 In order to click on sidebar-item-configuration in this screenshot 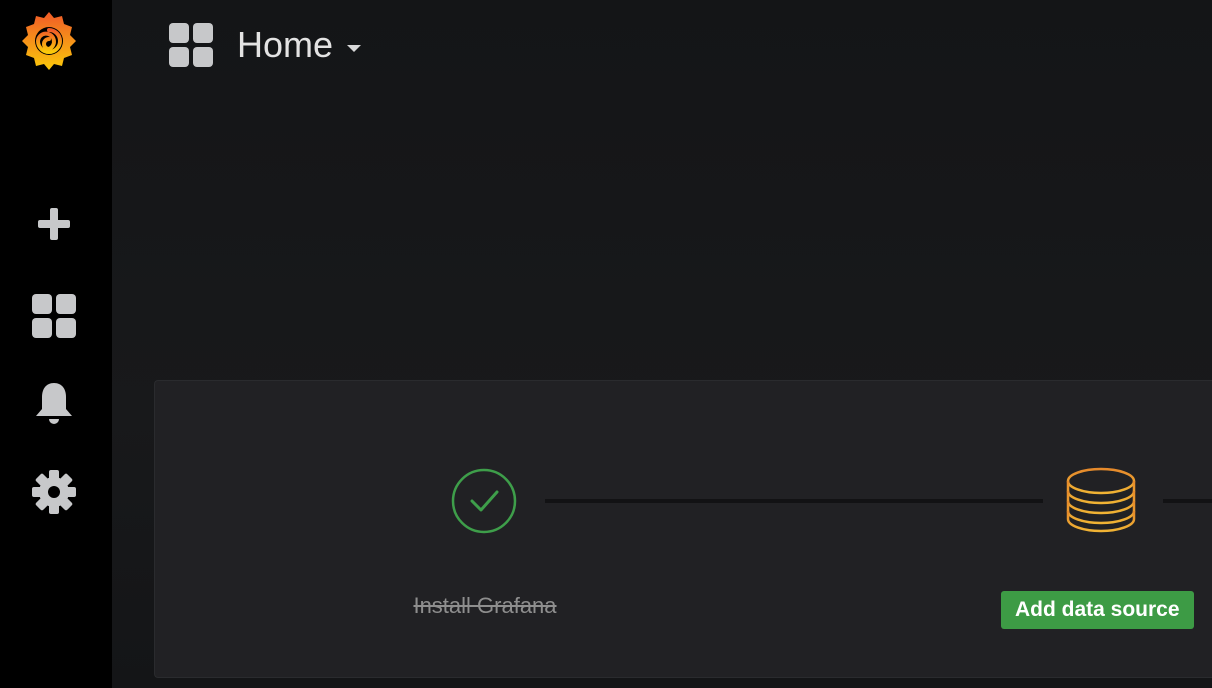, I will do `click(54, 492)`.